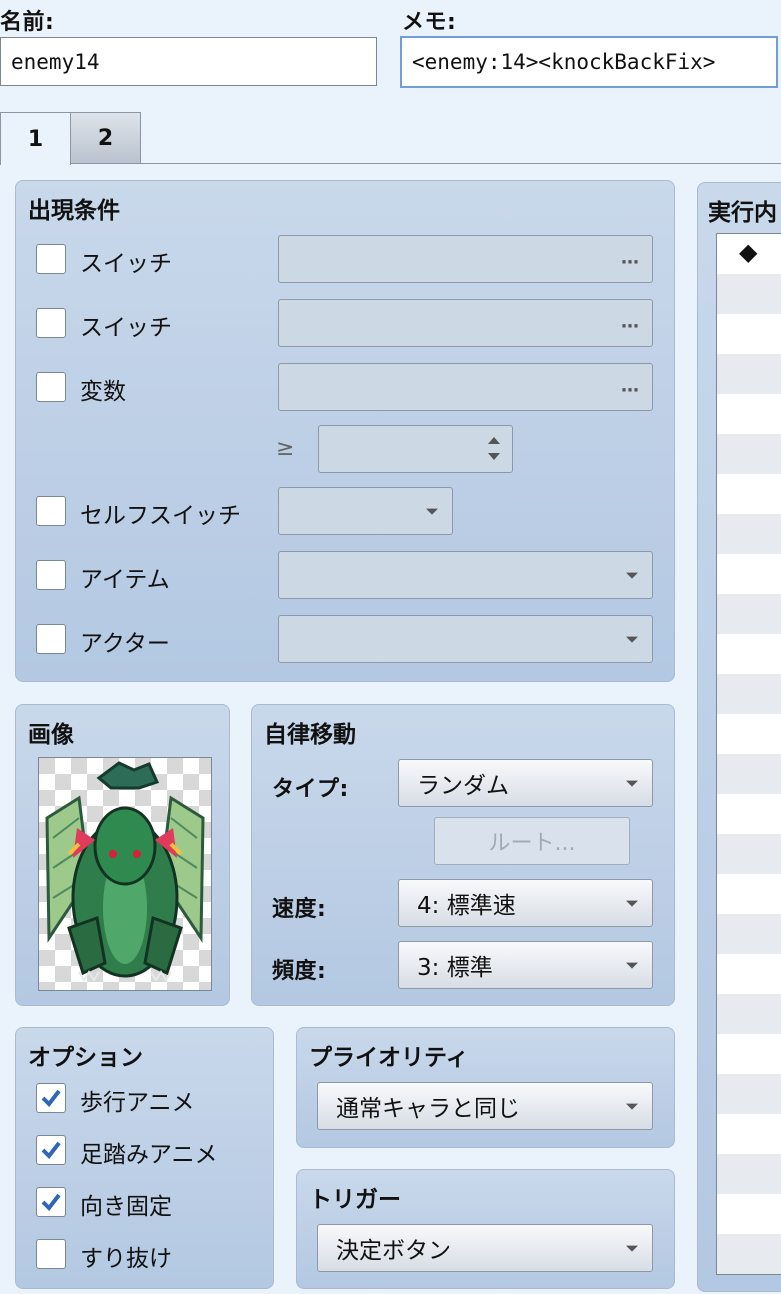 The width and height of the screenshot is (781, 1294). I want to click on self-switch-checkbox, so click(51, 511).